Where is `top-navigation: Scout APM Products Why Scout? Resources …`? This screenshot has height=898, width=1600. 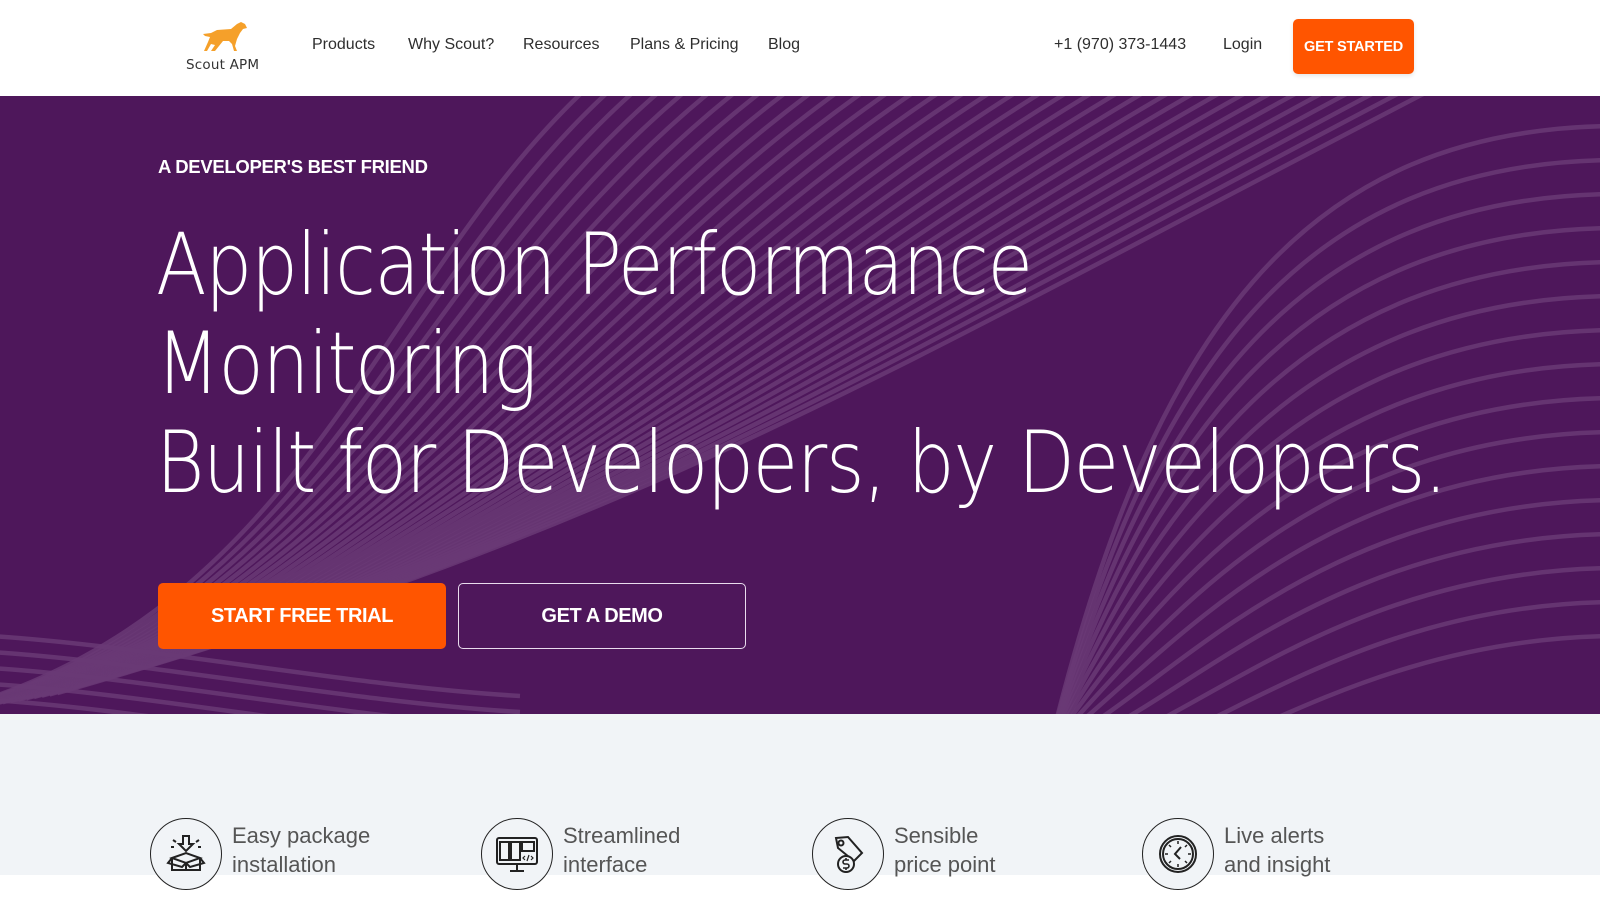 top-navigation: Scout APM Products Why Scout? Resources … is located at coordinates (800, 48).